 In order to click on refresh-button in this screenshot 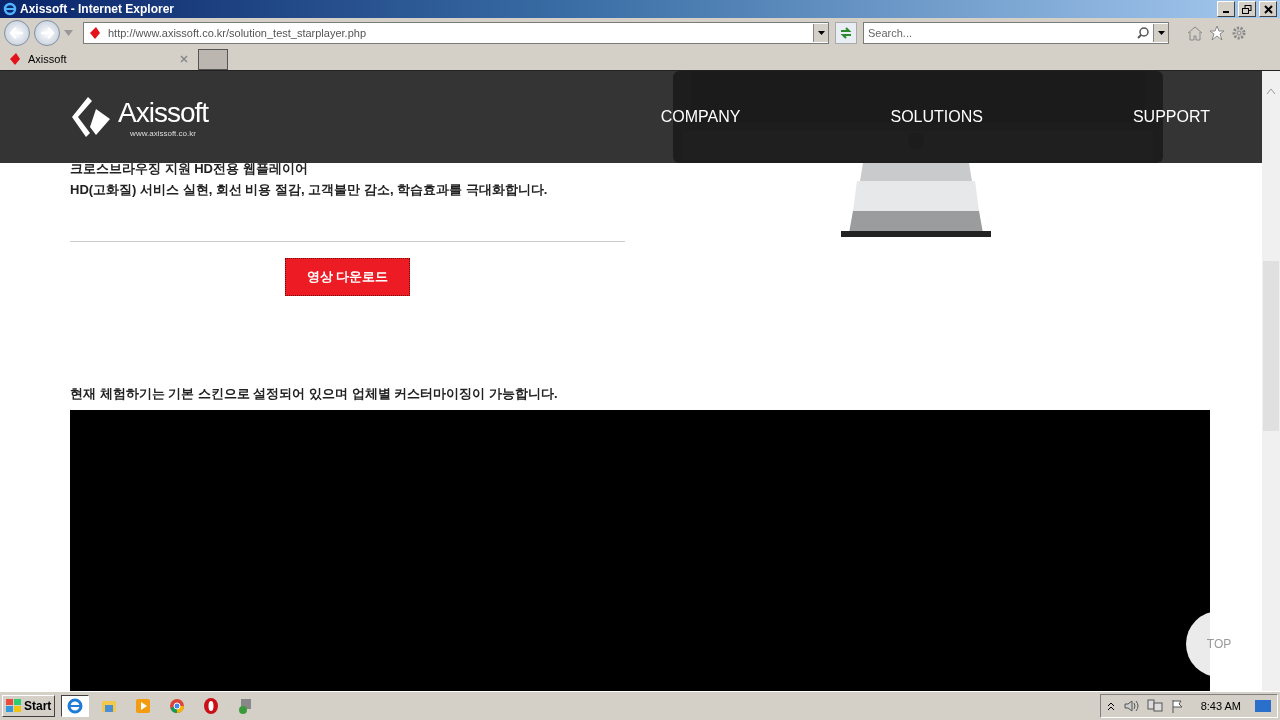, I will do `click(846, 33)`.